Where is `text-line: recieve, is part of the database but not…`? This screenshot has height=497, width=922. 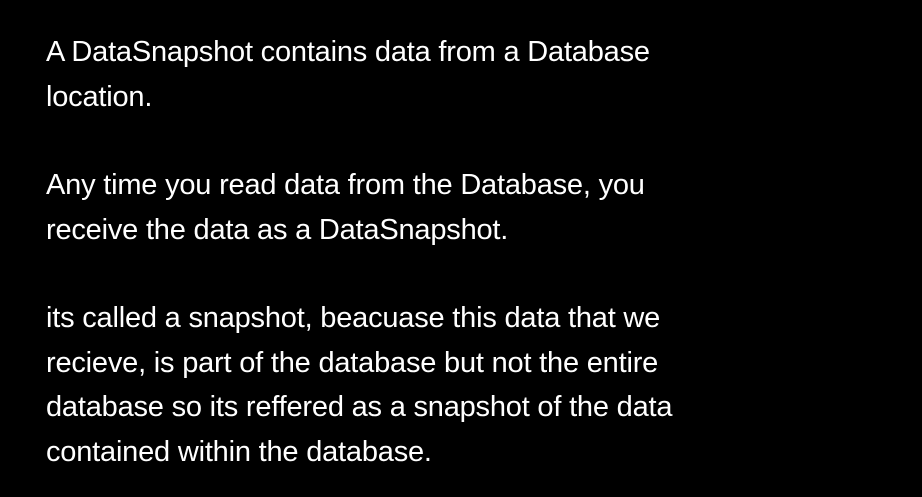 text-line: recieve, is part of the database but not… is located at coordinates (352, 362).